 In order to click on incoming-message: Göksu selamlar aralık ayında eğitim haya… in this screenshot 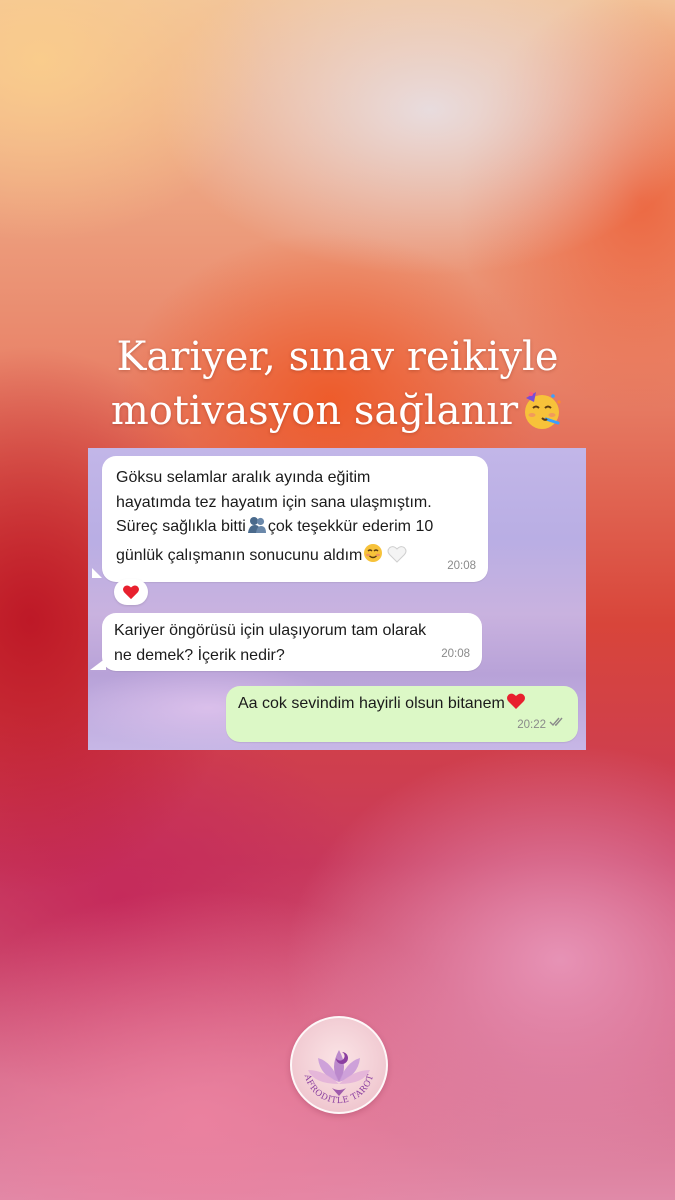, I will do `click(295, 519)`.